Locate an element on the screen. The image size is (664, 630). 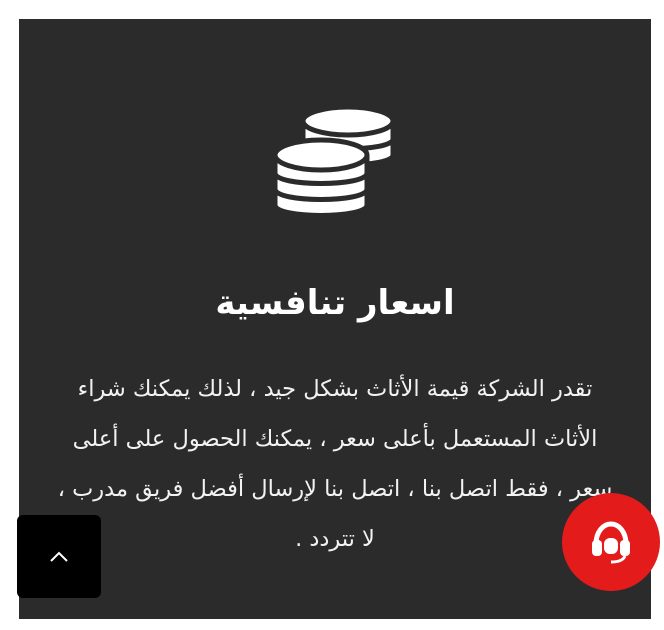
headset-icon is located at coordinates (611, 542).